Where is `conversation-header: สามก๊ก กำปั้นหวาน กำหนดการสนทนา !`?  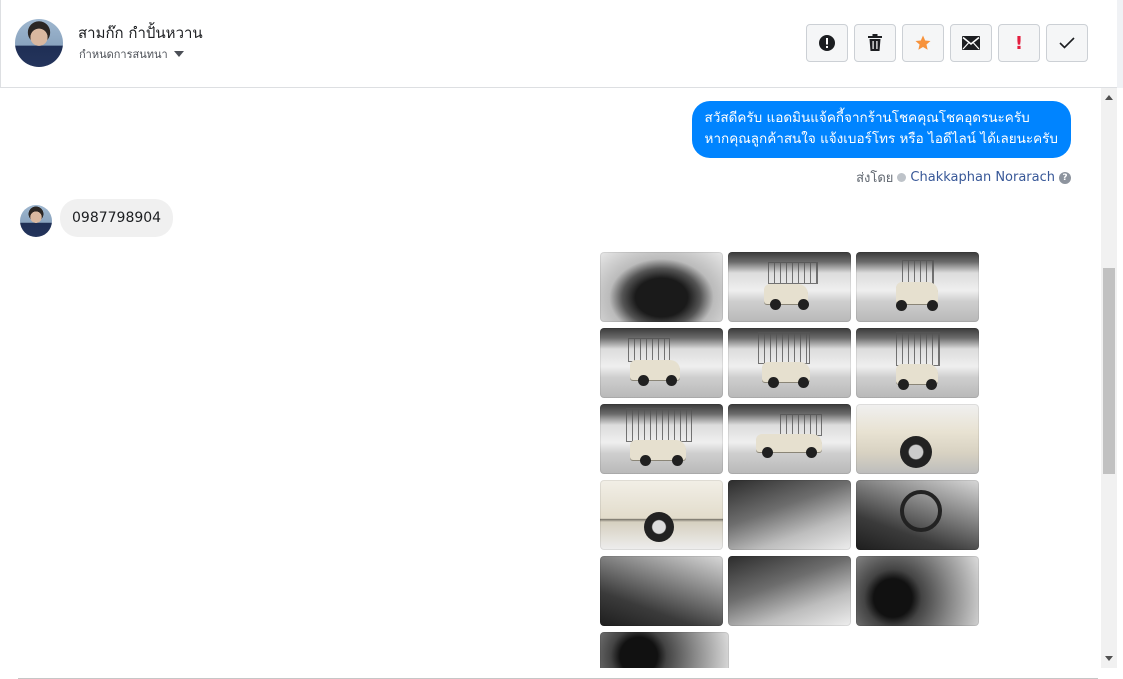 conversation-header: สามก๊ก กำปั้นหวาน กำหนดการสนทนา ! is located at coordinates (558, 44).